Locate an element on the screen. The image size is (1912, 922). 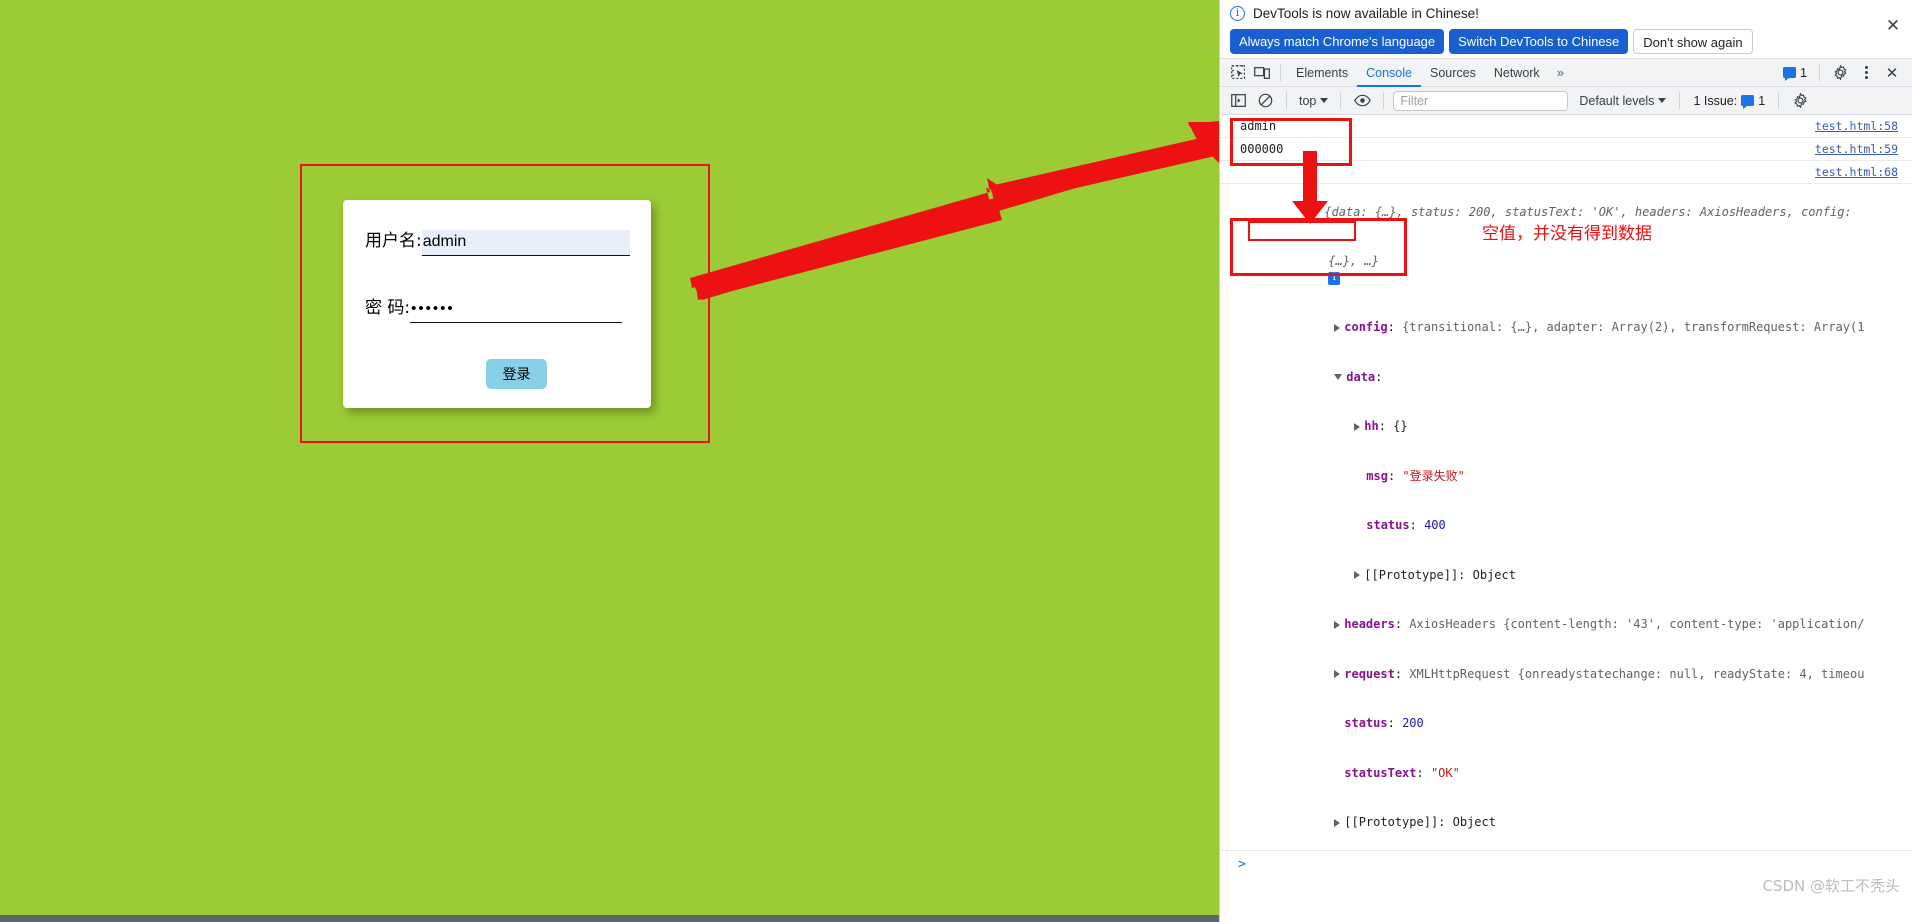
console-prompt: > is located at coordinates (1566, 861).